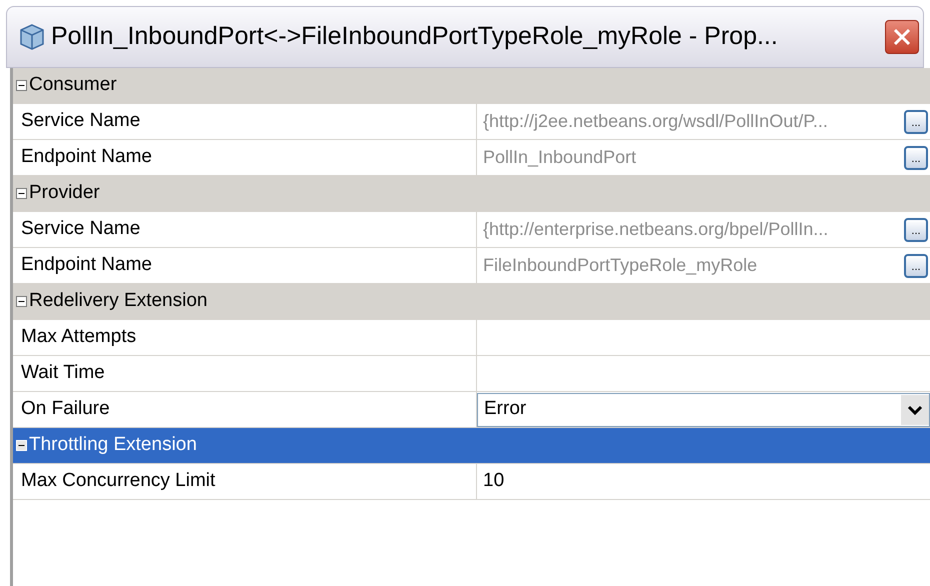 This screenshot has width=930, height=586. I want to click on property-value: PollIn_InboundPort, so click(560, 157).